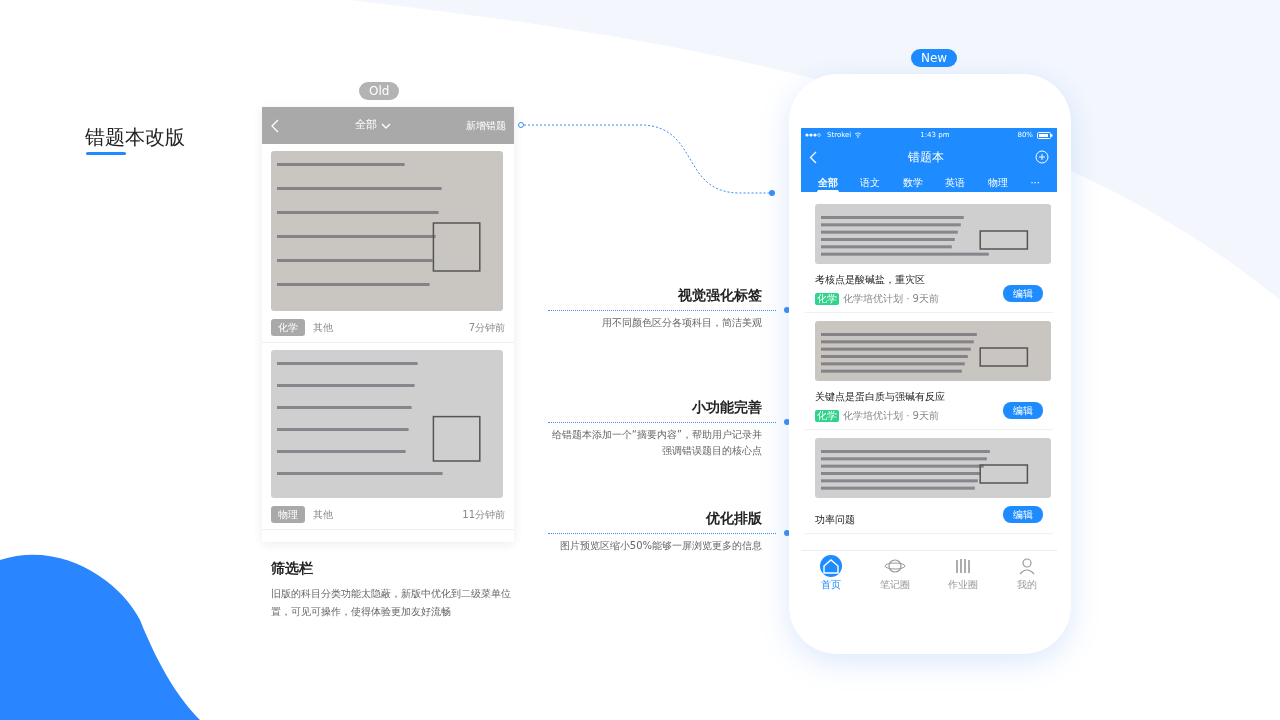 The height and width of the screenshot is (720, 1280). I want to click on slide-title: 错题本改版, so click(135, 137).